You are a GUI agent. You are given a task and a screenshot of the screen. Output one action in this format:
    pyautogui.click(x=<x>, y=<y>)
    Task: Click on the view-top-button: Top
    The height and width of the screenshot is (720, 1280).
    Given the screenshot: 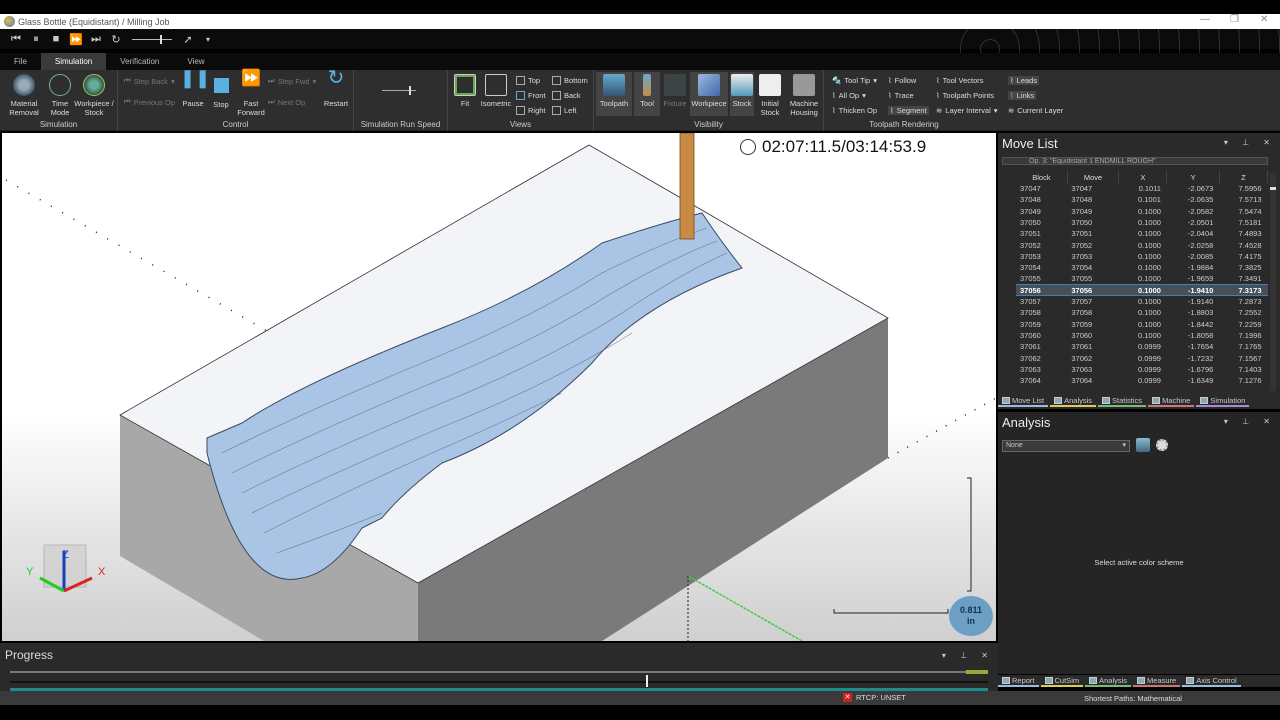 What is the action you would take?
    pyautogui.click(x=528, y=80)
    